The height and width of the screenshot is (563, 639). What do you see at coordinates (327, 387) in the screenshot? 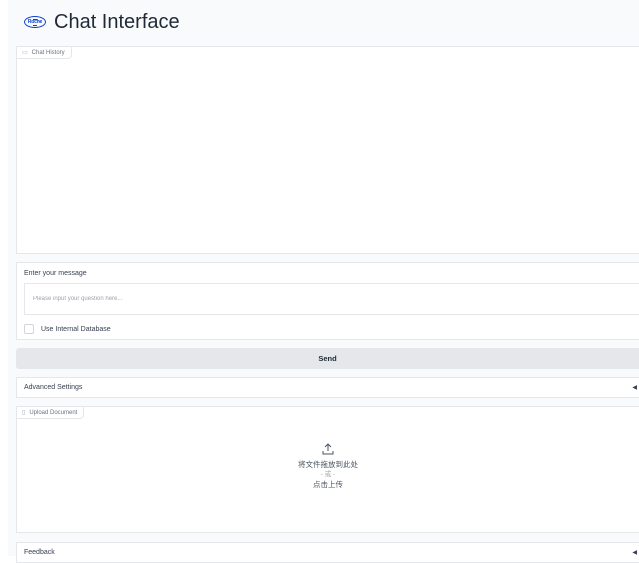
I see `advanced-settings-accordion: Advanced Settings ◀` at bounding box center [327, 387].